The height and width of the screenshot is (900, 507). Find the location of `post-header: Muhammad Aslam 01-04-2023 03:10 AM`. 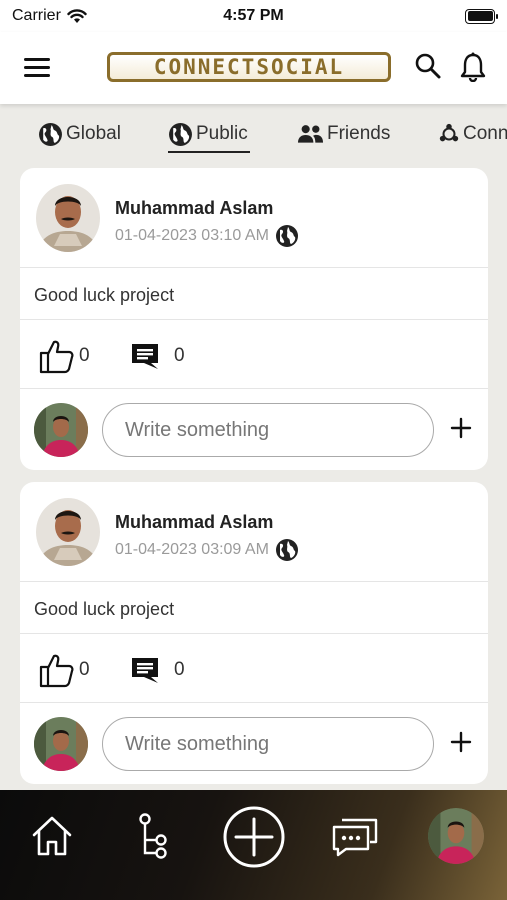

post-header: Muhammad Aslam 01-04-2023 03:10 AM is located at coordinates (254, 218).